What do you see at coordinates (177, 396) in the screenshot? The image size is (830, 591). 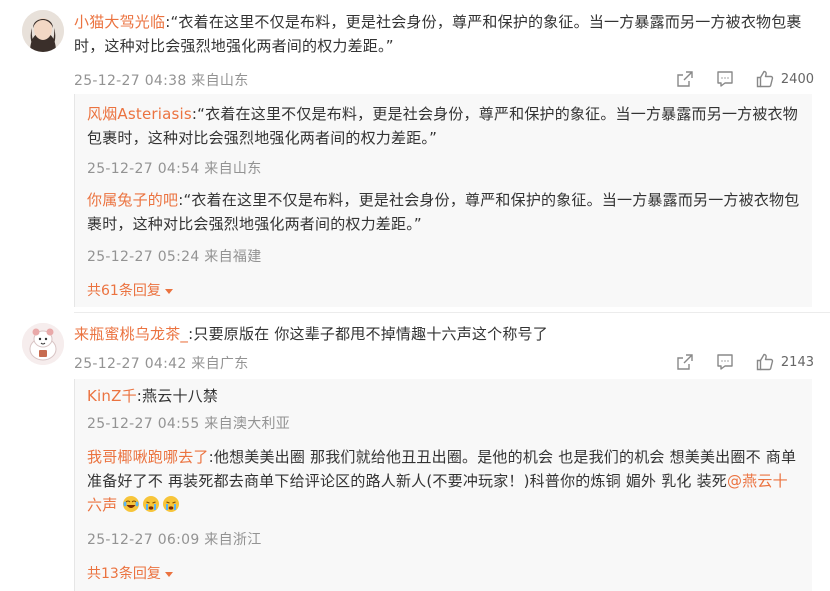 I see `reply-body: :燕云十八禁` at bounding box center [177, 396].